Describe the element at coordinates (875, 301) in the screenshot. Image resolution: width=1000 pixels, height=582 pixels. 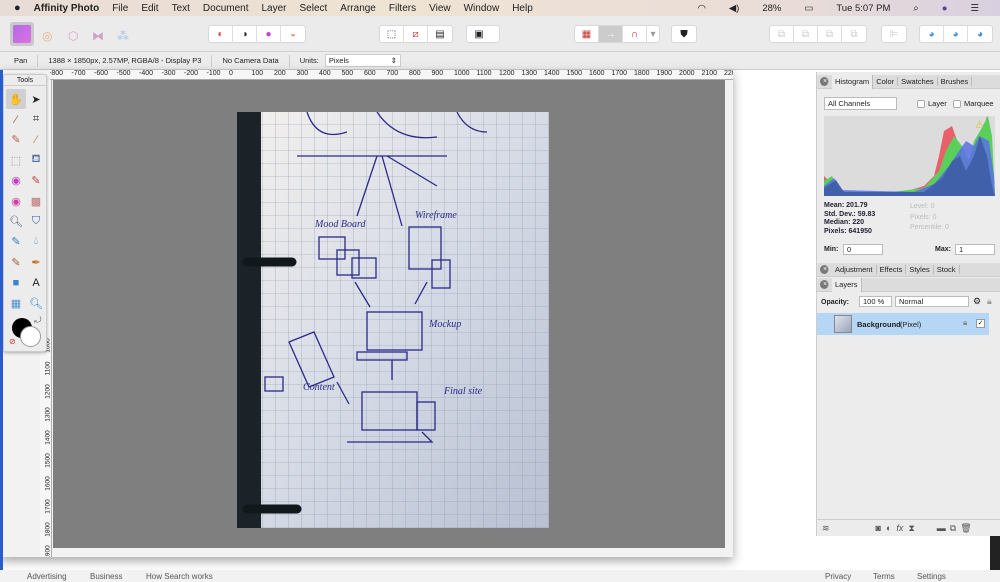
I see `opacity-input: 100 %` at that location.